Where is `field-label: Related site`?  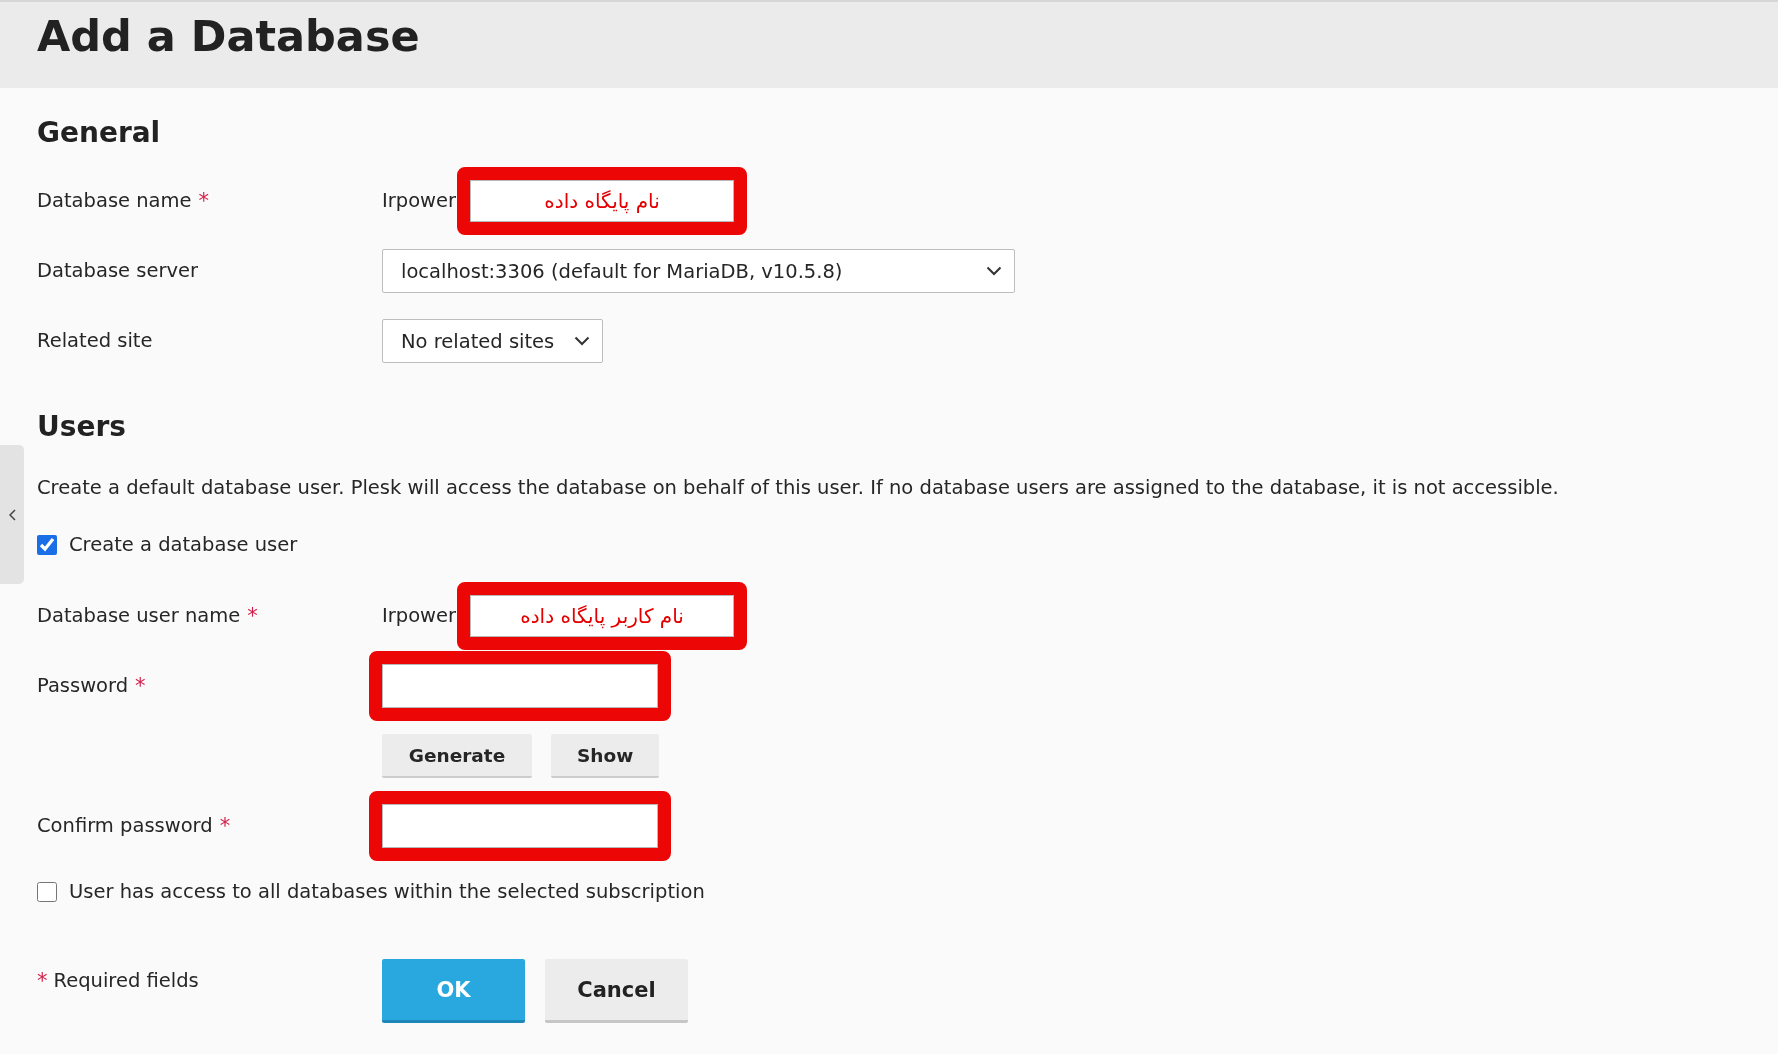 field-label: Related site is located at coordinates (95, 341).